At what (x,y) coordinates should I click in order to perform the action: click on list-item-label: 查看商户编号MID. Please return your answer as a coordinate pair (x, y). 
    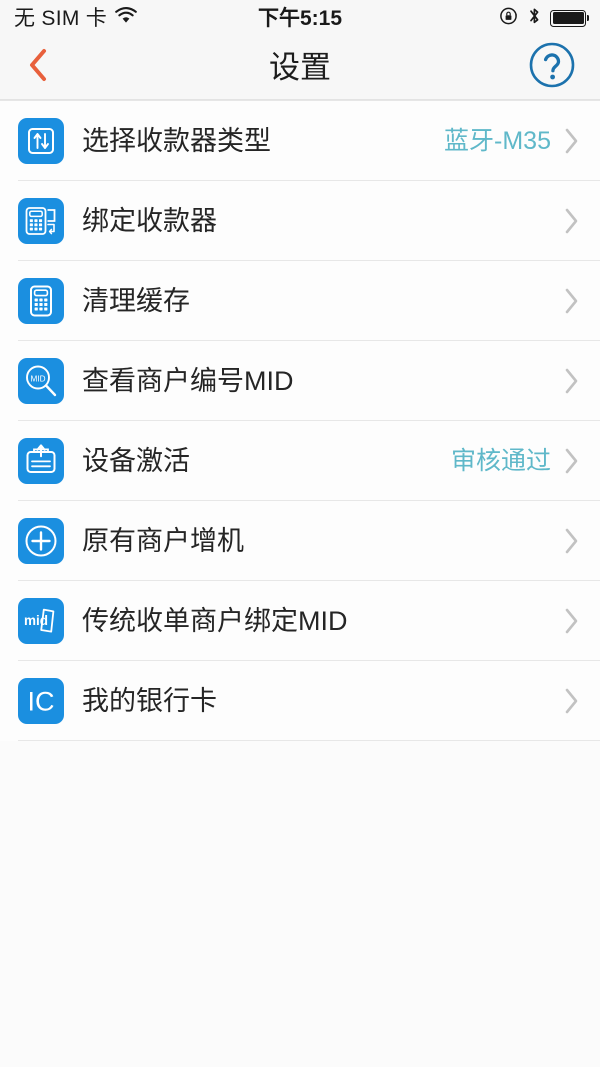
    Looking at the image, I should click on (188, 380).